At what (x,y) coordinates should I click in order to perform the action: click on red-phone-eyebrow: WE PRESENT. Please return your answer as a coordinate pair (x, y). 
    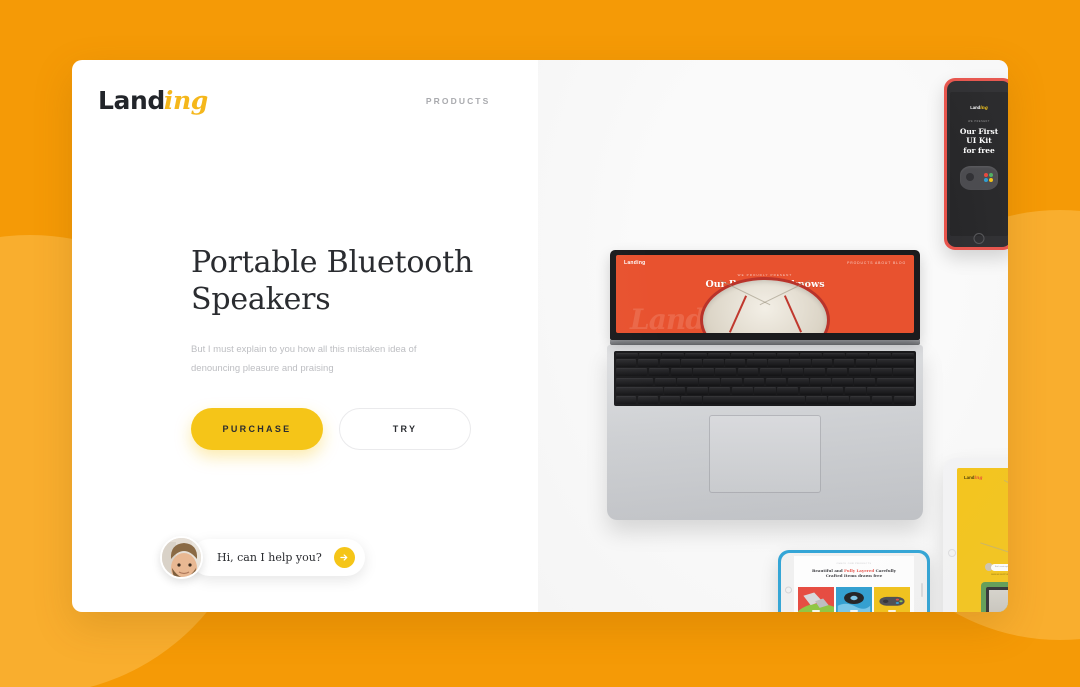
    Looking at the image, I should click on (979, 121).